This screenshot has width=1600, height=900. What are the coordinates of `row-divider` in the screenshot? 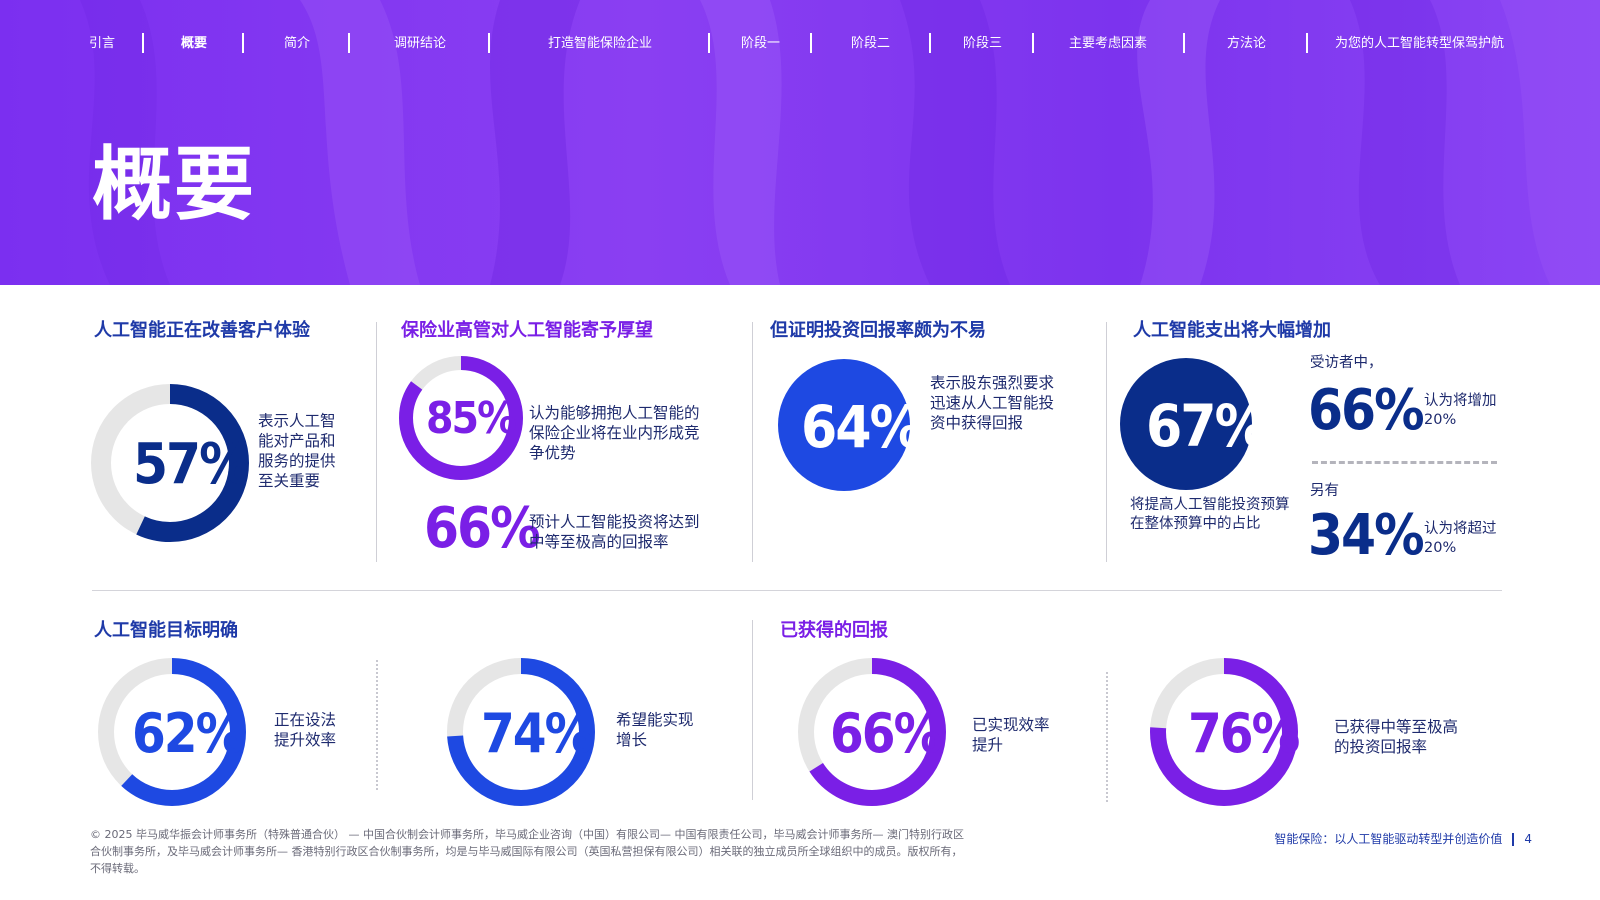 It's located at (797, 590).